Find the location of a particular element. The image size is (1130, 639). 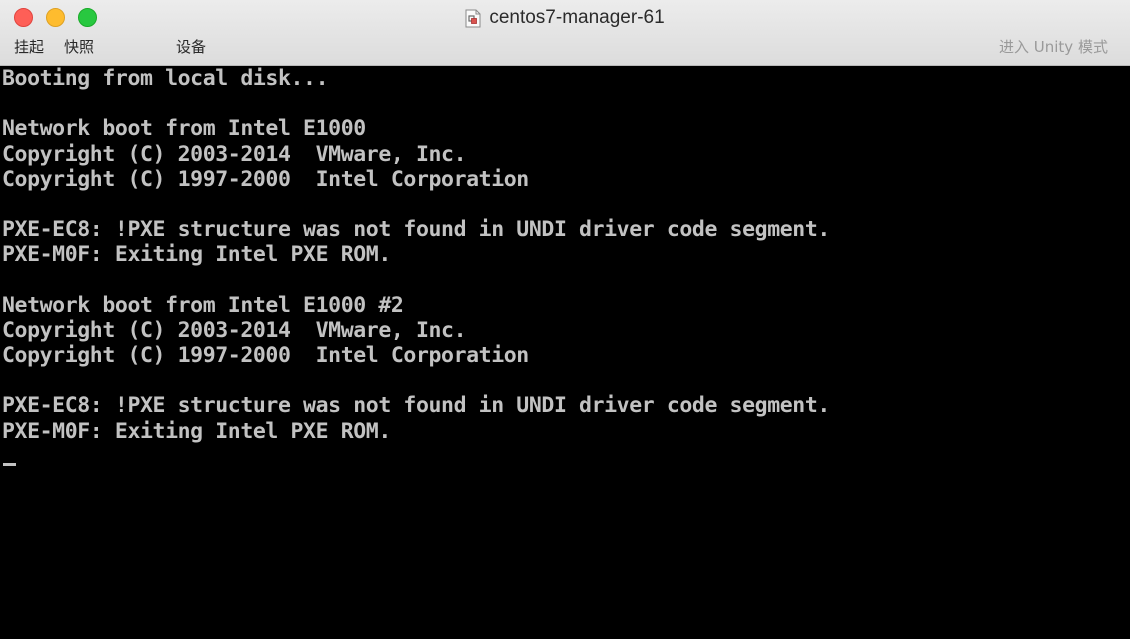

console-line: Network boot from Intel E1000 is located at coordinates (184, 129).